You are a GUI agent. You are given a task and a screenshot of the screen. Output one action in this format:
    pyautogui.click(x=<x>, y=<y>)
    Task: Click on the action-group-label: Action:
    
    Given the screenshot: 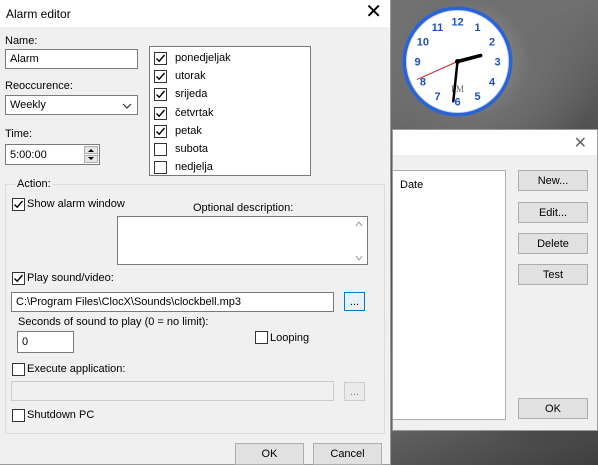 What is the action you would take?
    pyautogui.click(x=34, y=184)
    